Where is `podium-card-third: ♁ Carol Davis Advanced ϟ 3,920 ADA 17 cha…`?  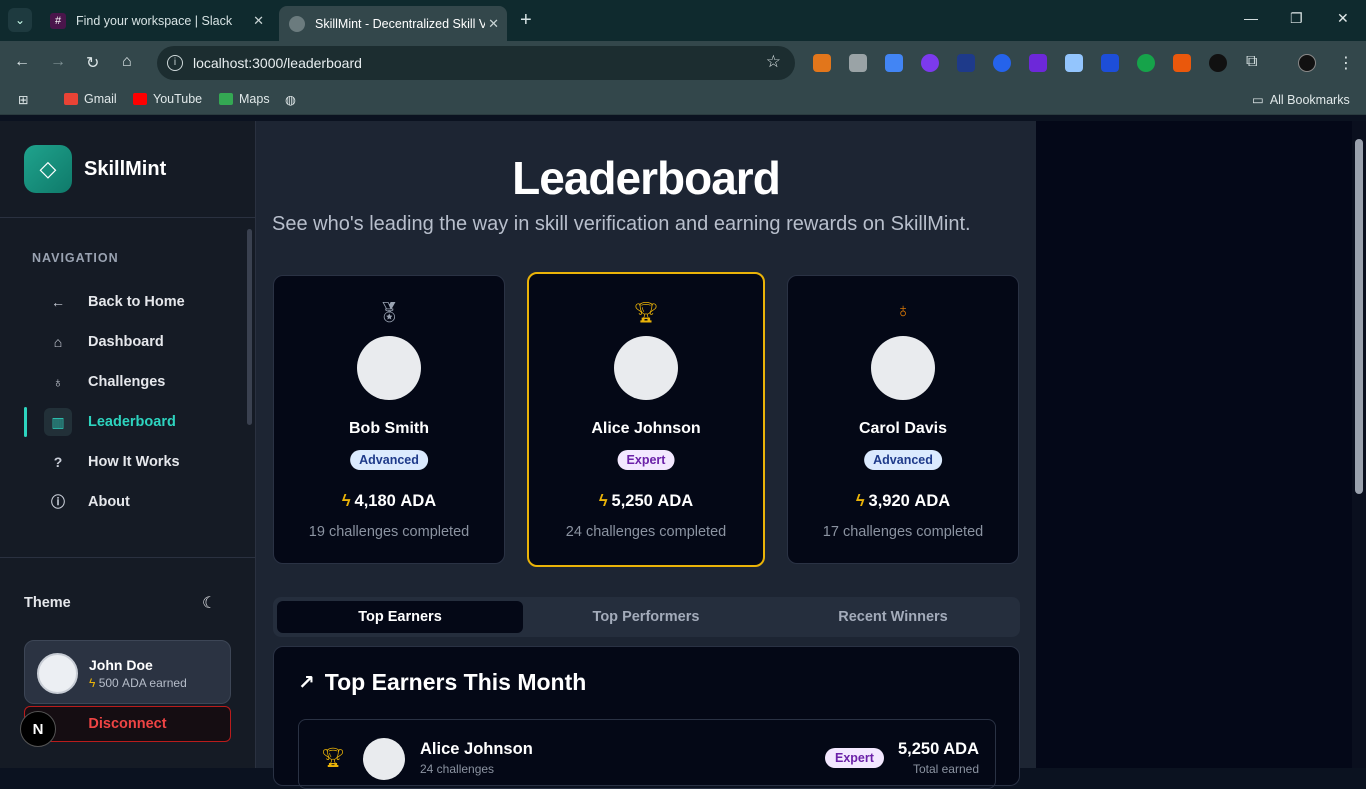 podium-card-third: ♁ Carol Davis Advanced ϟ 3,920 ADA 17 cha… is located at coordinates (903, 419).